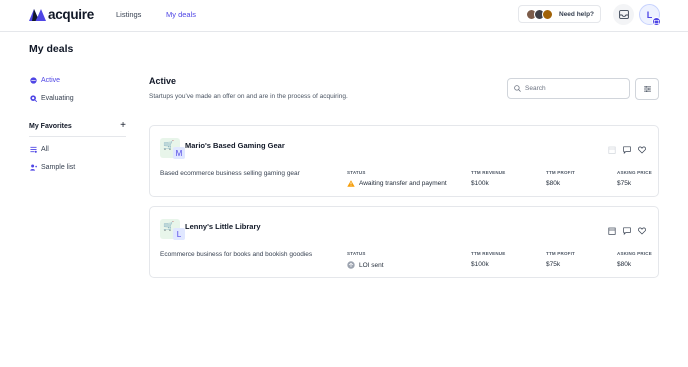  Describe the element at coordinates (624, 264) in the screenshot. I see `price-value: $80k` at that location.